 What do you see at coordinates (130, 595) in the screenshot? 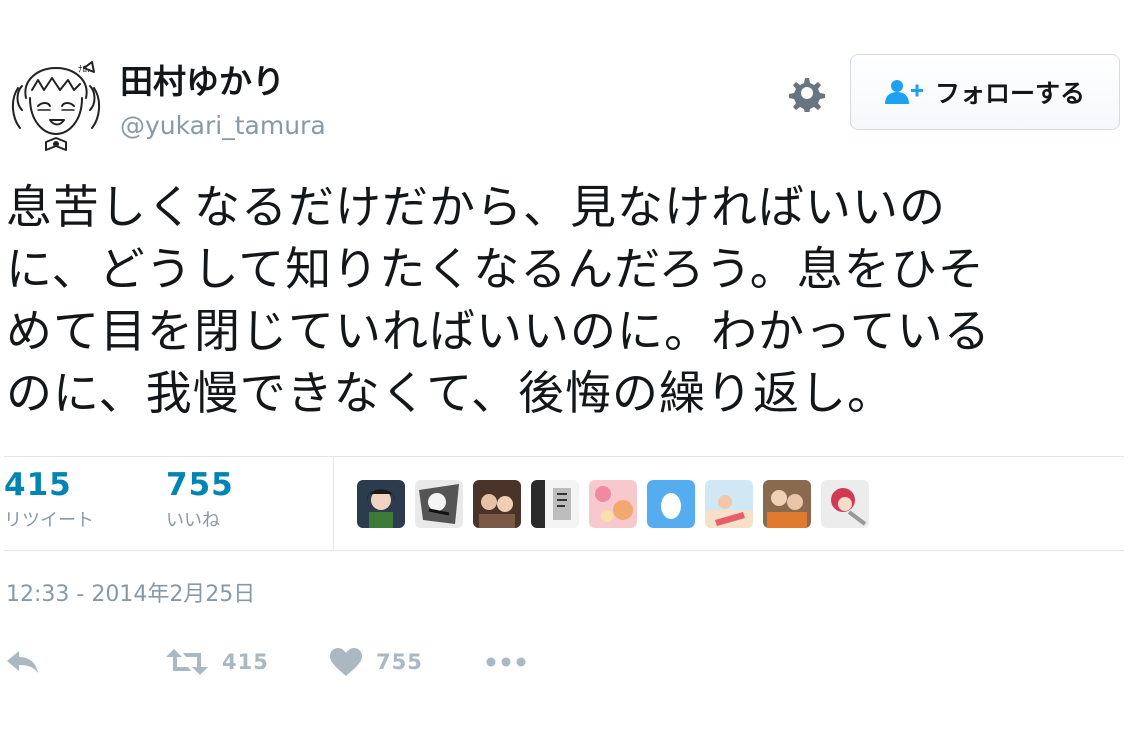
I see `tweet-timestamp: 12:33 - 2014年2月25日` at bounding box center [130, 595].